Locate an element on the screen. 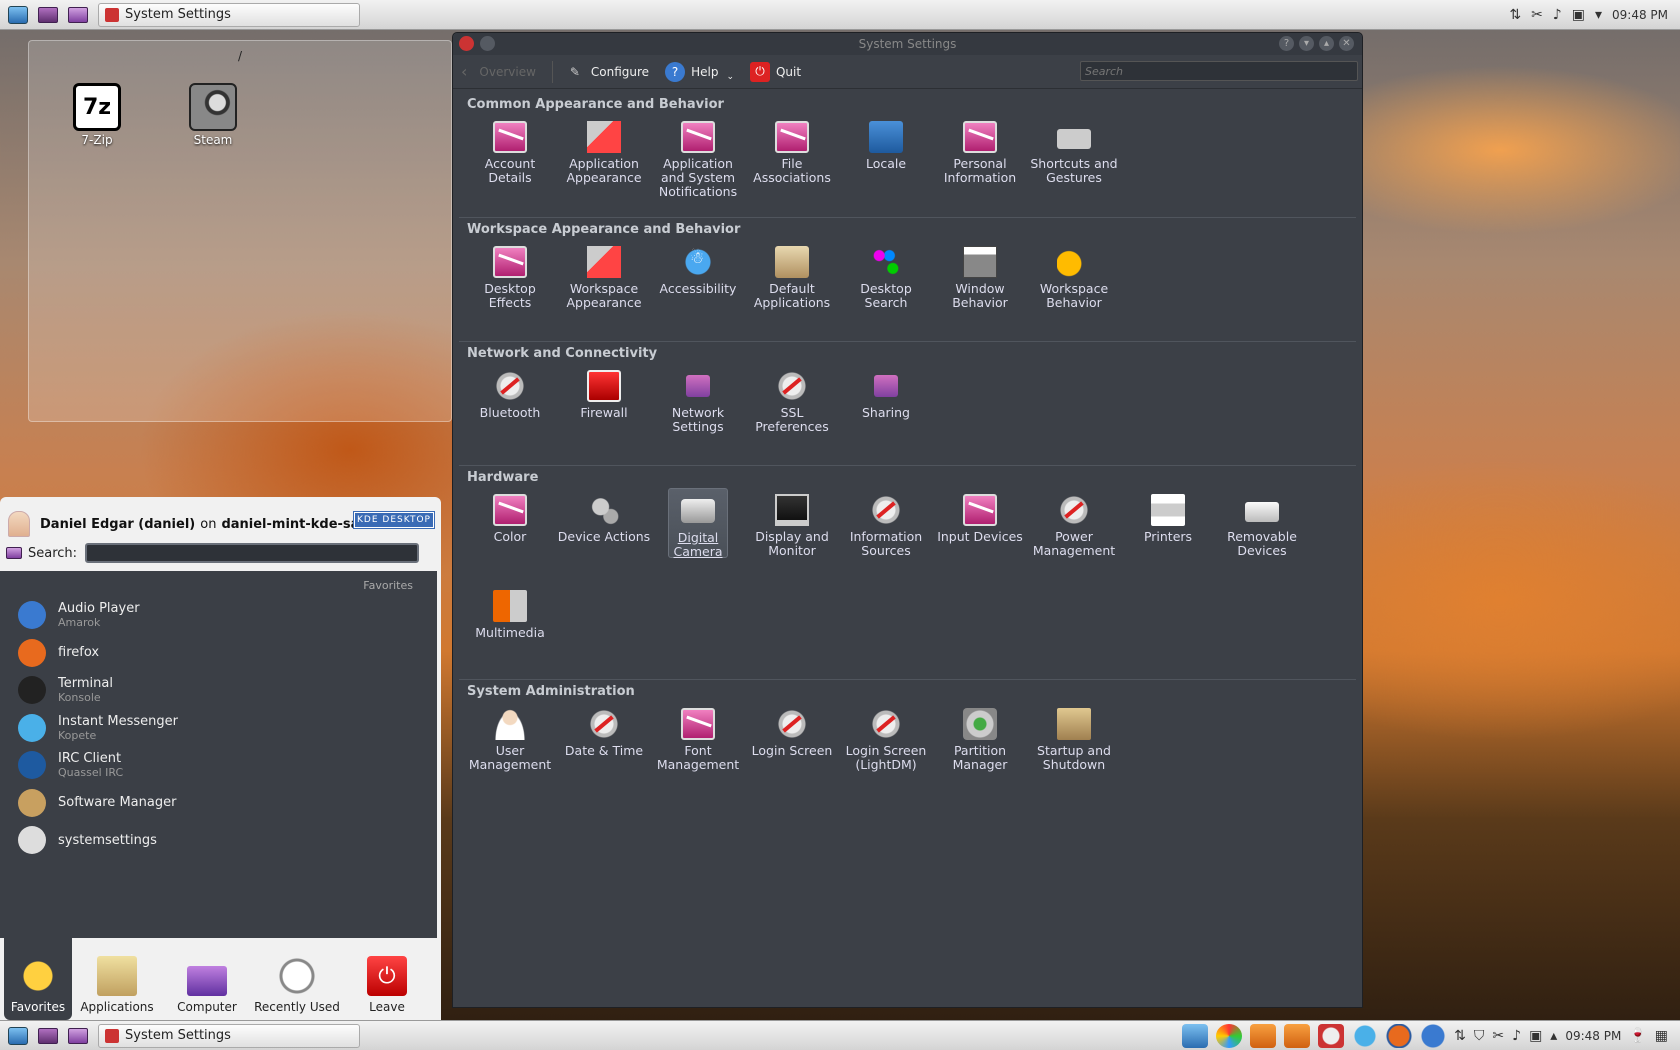 Image resolution: width=1680 pixels, height=1050 pixels. settings-module: Bluetooth is located at coordinates (510, 412).